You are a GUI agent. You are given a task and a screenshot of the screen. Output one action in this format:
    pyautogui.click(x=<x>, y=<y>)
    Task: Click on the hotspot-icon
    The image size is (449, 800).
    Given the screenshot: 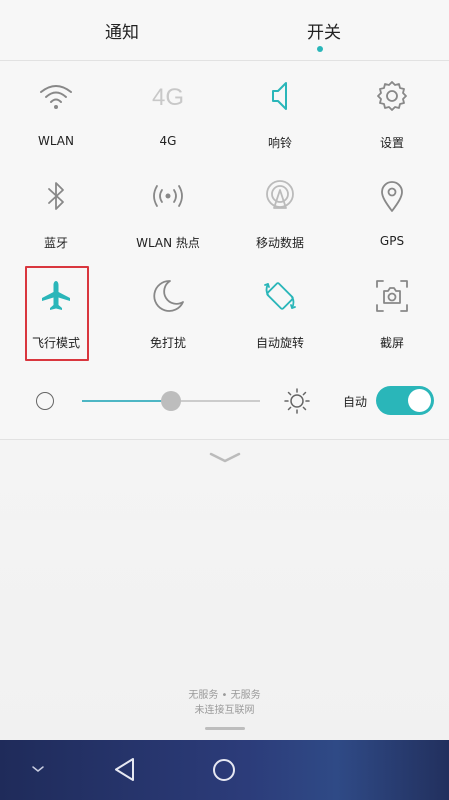 What is the action you would take?
    pyautogui.click(x=168, y=196)
    